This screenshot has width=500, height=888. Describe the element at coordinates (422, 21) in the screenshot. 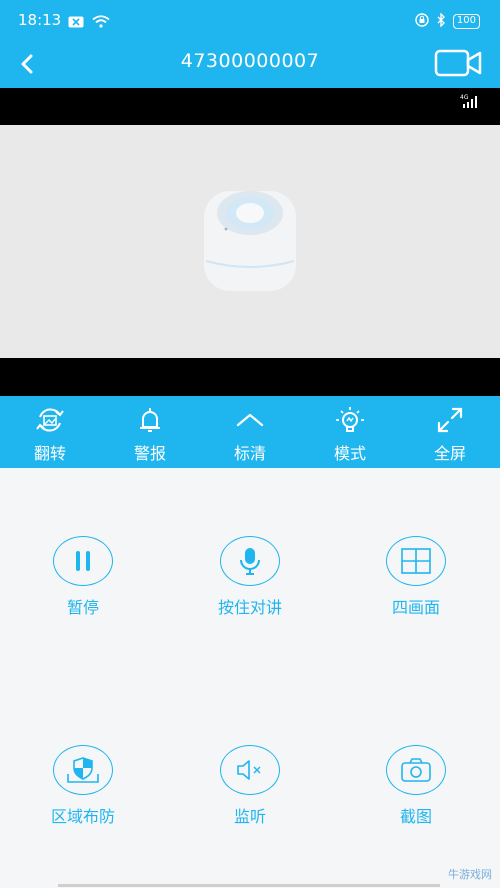

I see `lock-icon` at that location.